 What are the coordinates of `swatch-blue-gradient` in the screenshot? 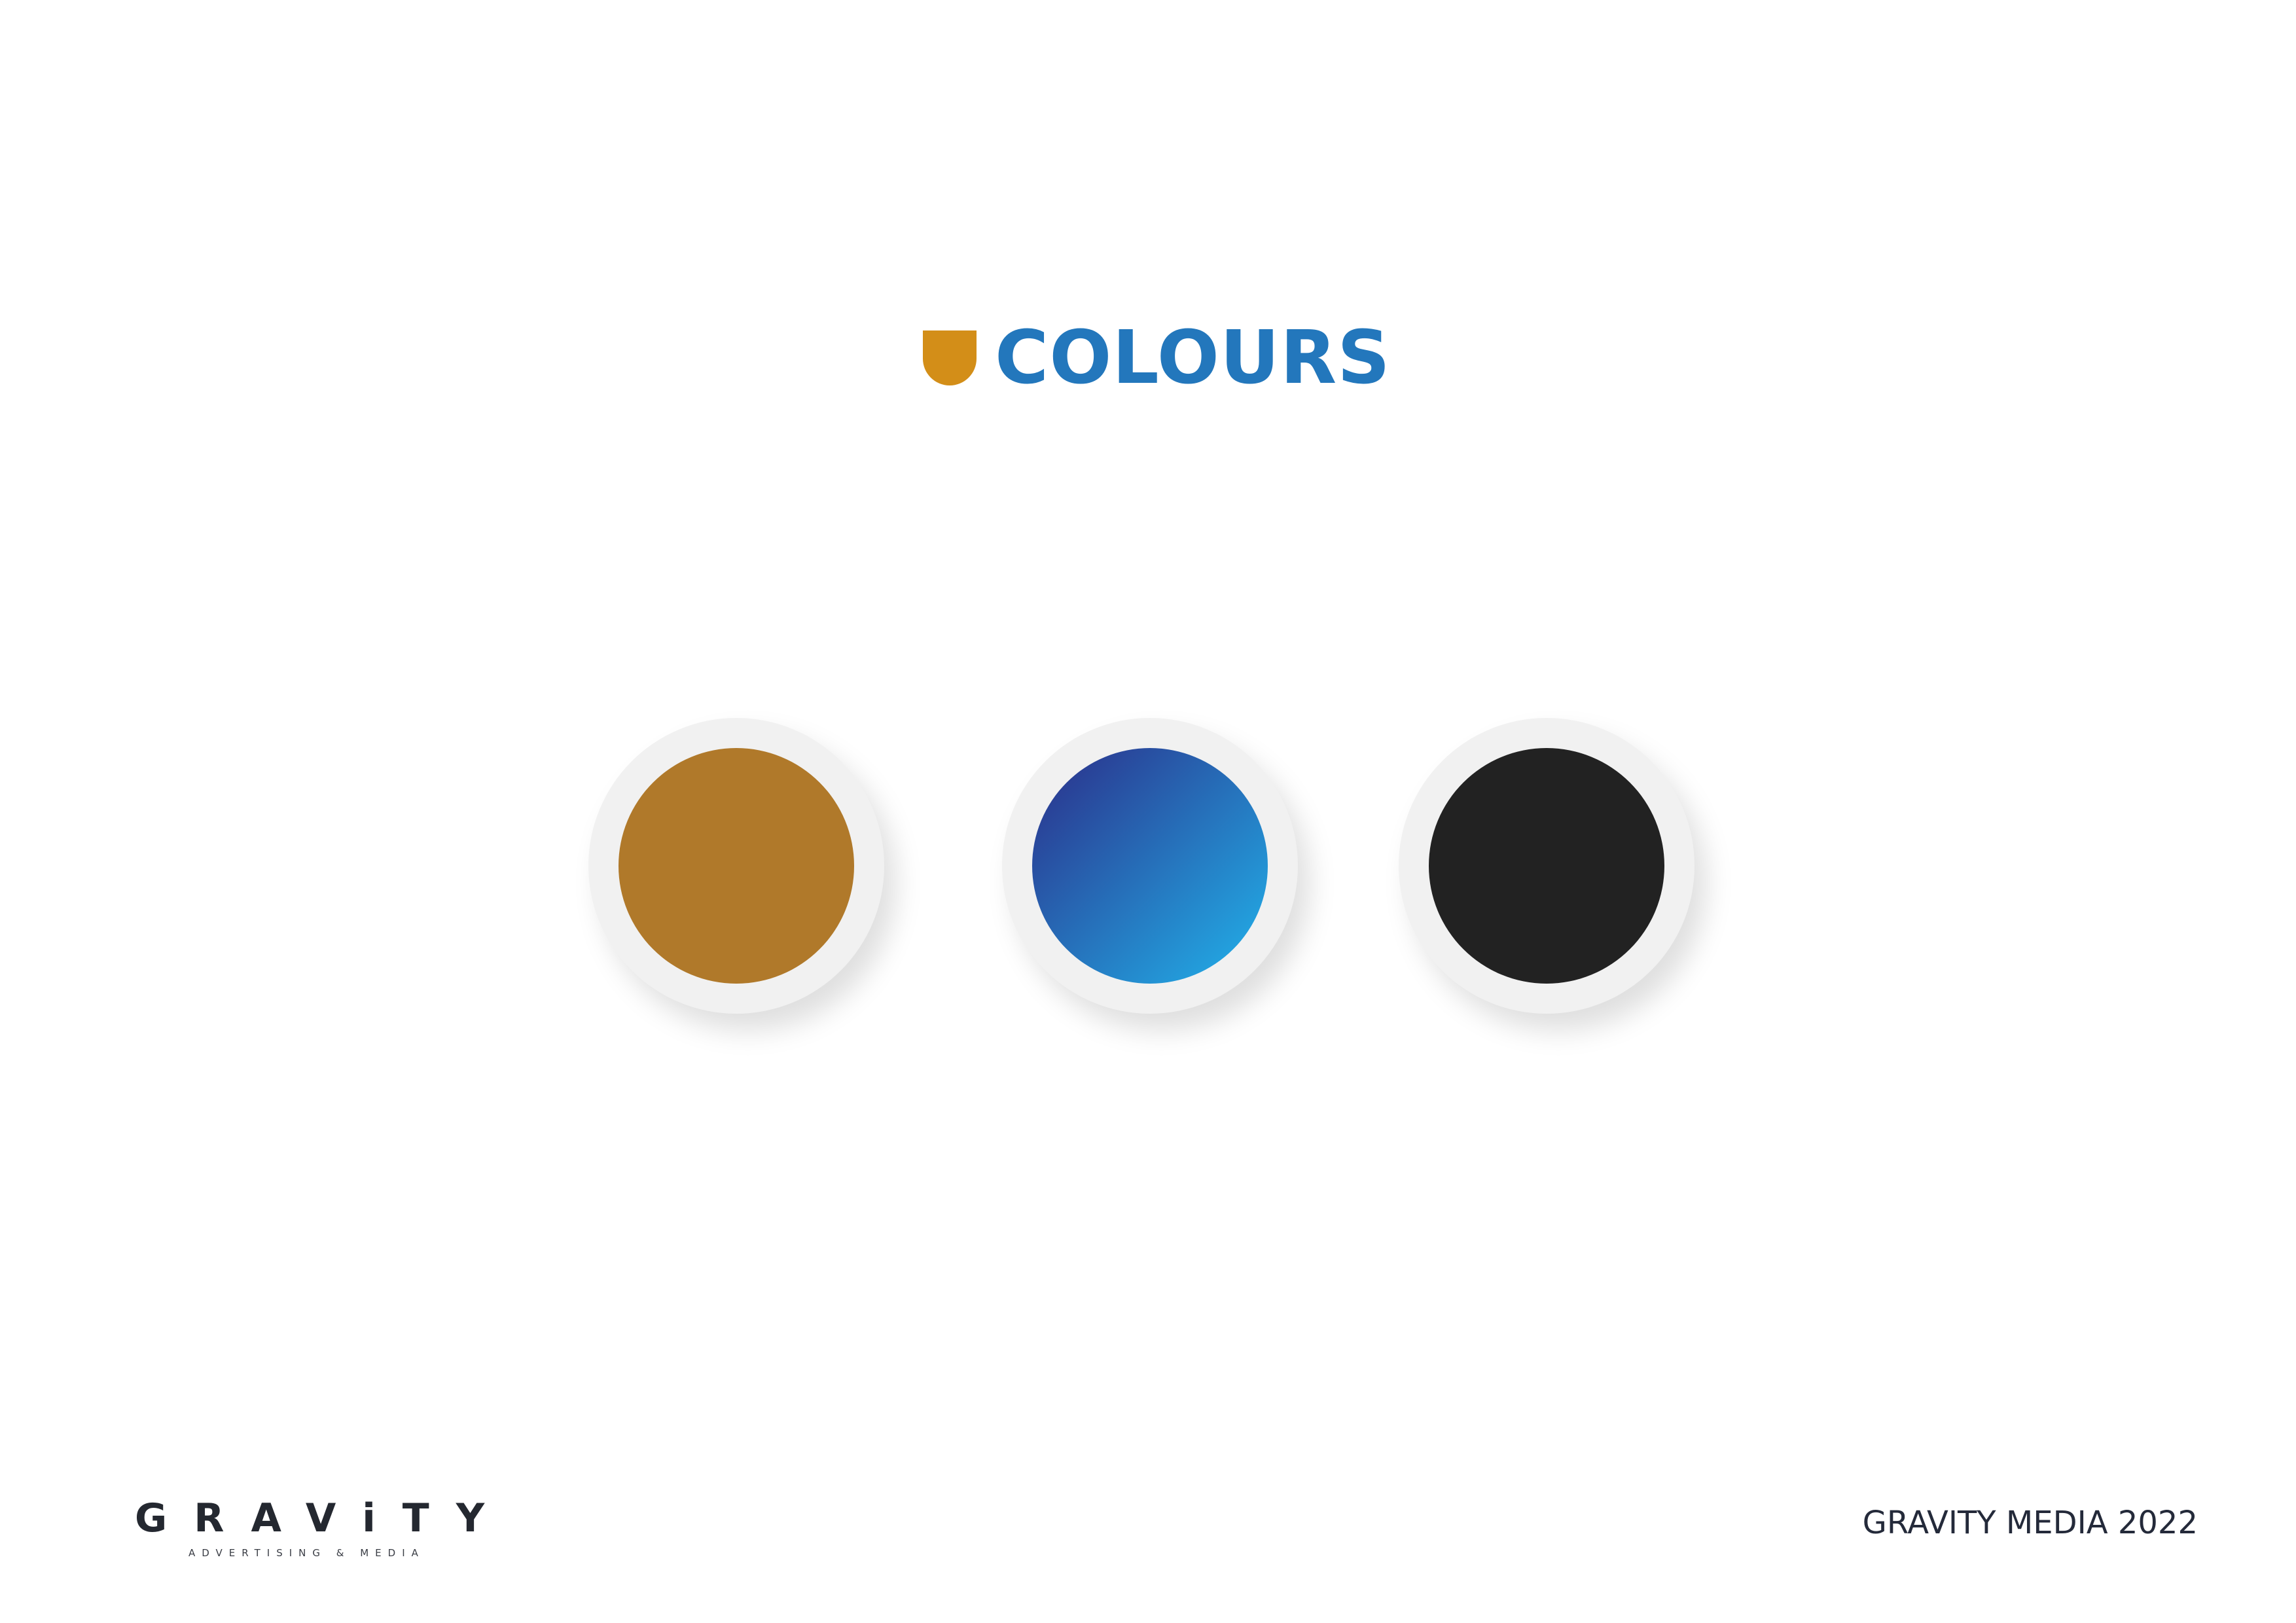 It's located at (1150, 866).